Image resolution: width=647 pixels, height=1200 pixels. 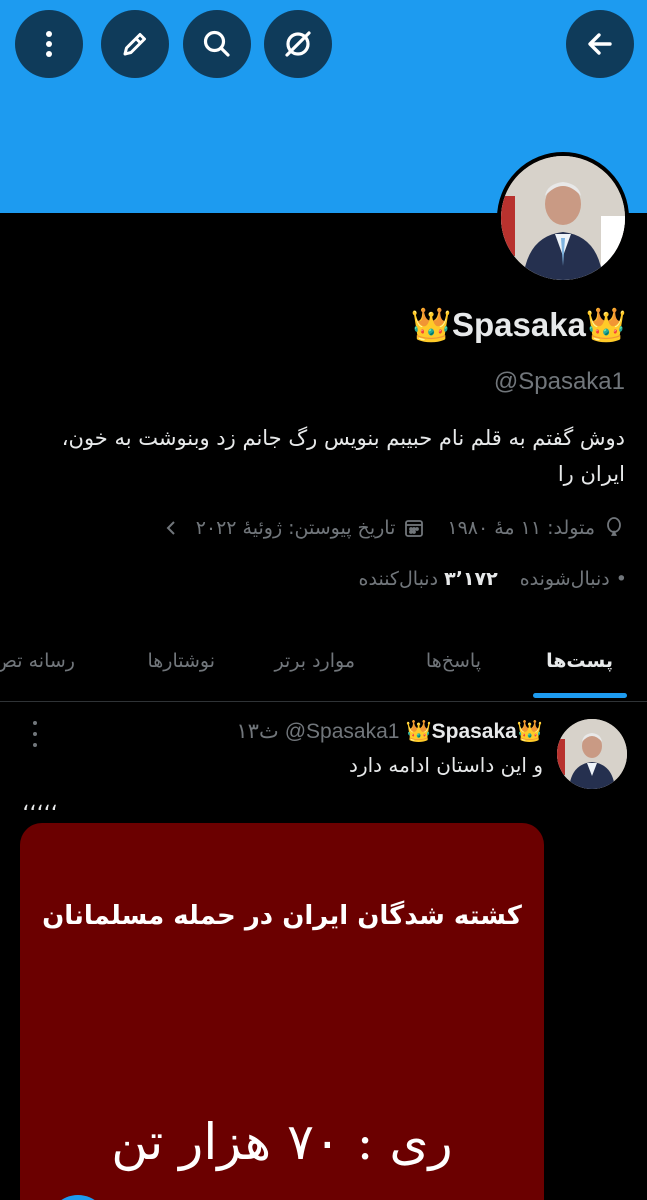 What do you see at coordinates (342, 732) in the screenshot?
I see `post-handle: @Spasaka1` at bounding box center [342, 732].